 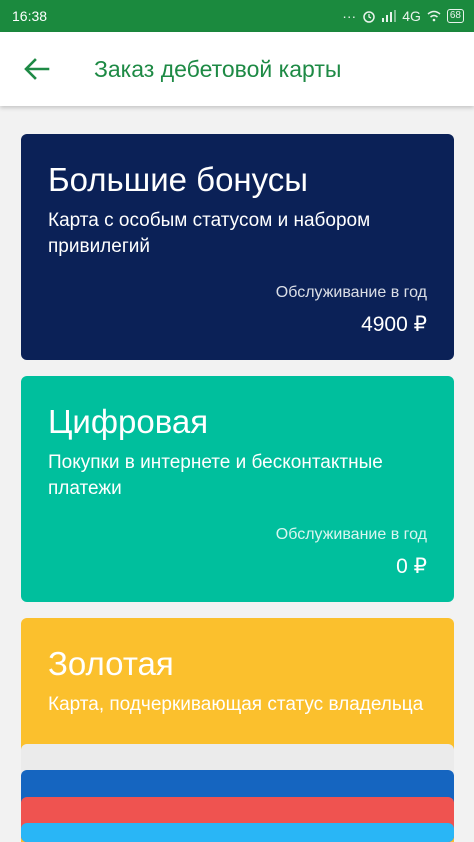 I want to click on network-type: 4G, so click(x=411, y=16).